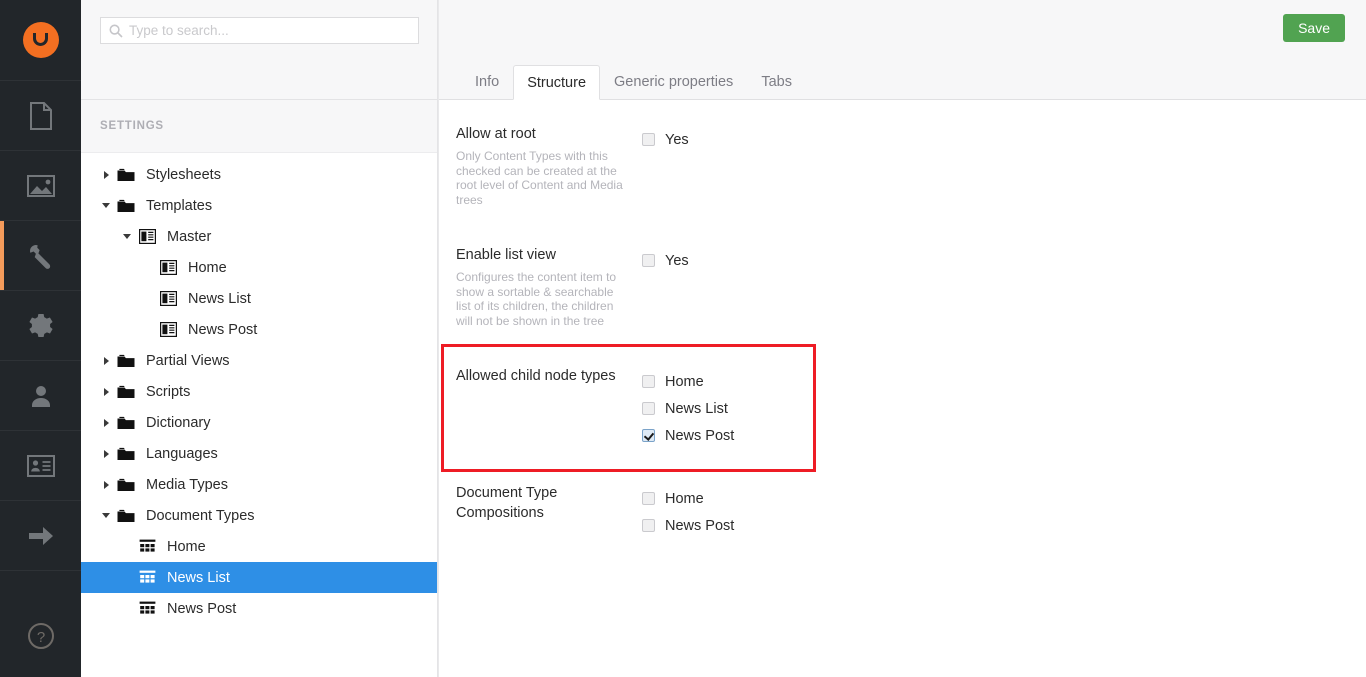 Image resolution: width=1366 pixels, height=677 pixels. Describe the element at coordinates (40, 585) in the screenshot. I see `rail-spacer` at that location.